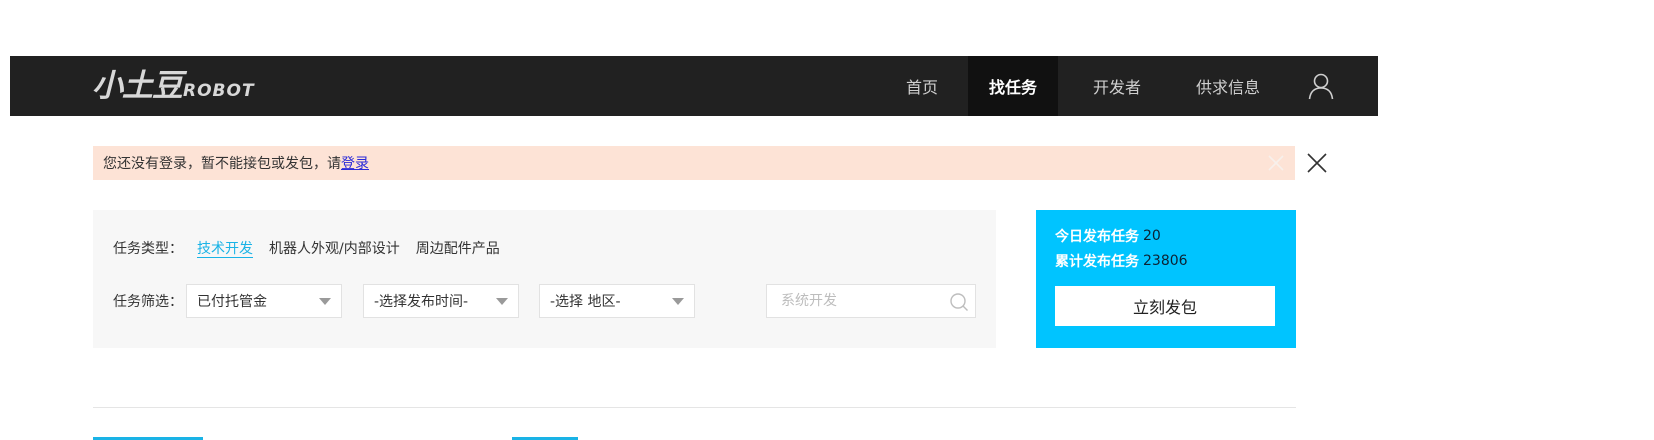 The height and width of the screenshot is (440, 1654). Describe the element at coordinates (421, 302) in the screenshot. I see `publish-time-value: -选择发布时间-` at that location.